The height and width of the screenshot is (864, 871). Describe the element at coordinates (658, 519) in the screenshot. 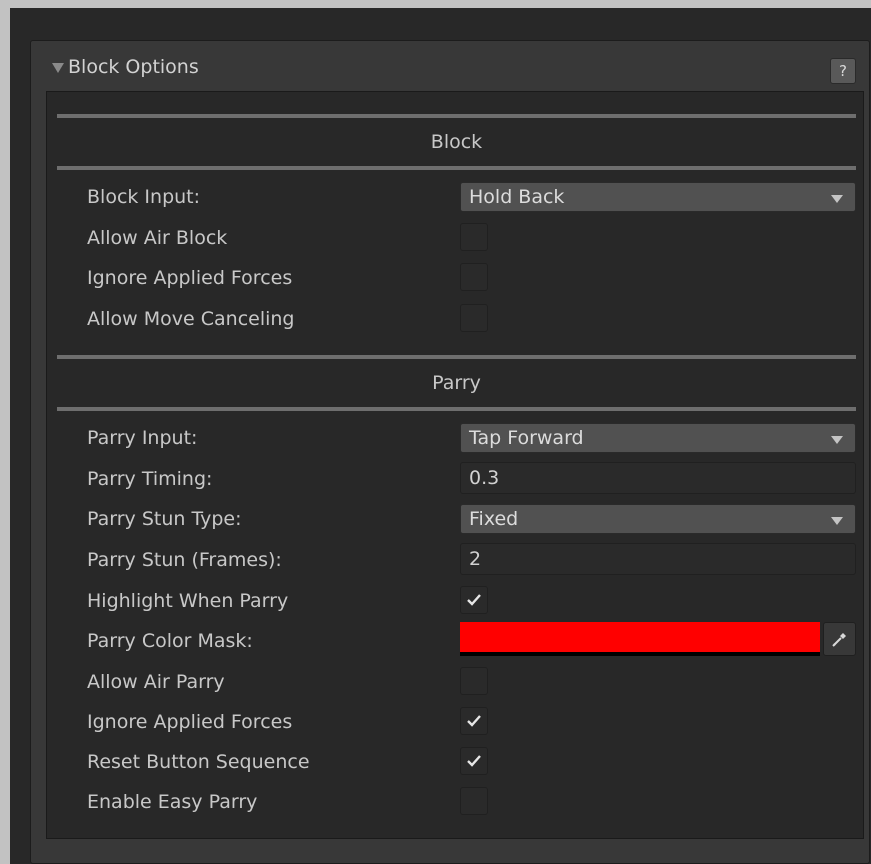

I see `parry-stun-type-dropdown: Fixed` at that location.